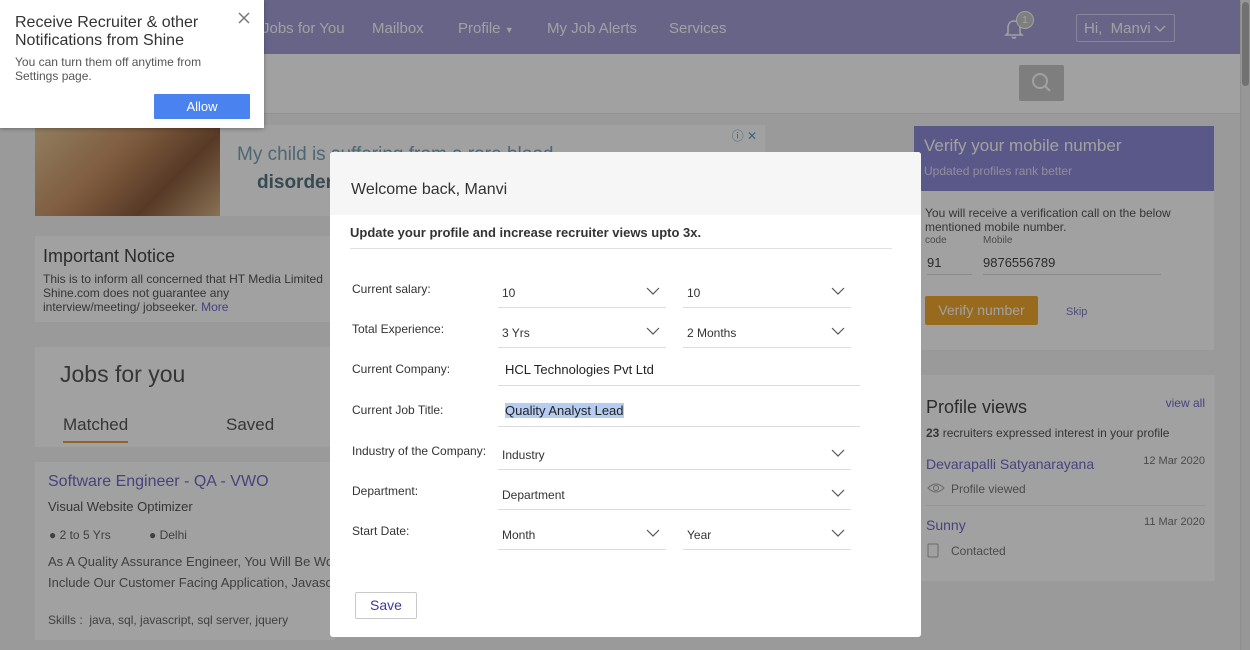  I want to click on start-month-select: Month, so click(582, 536).